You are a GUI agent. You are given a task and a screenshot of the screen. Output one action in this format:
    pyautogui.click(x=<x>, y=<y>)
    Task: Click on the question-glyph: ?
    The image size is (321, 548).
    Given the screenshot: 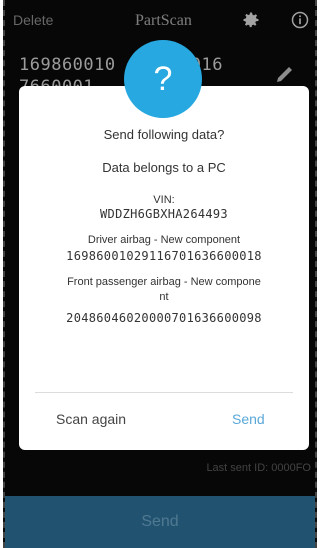 What is the action you would take?
    pyautogui.click(x=163, y=78)
    